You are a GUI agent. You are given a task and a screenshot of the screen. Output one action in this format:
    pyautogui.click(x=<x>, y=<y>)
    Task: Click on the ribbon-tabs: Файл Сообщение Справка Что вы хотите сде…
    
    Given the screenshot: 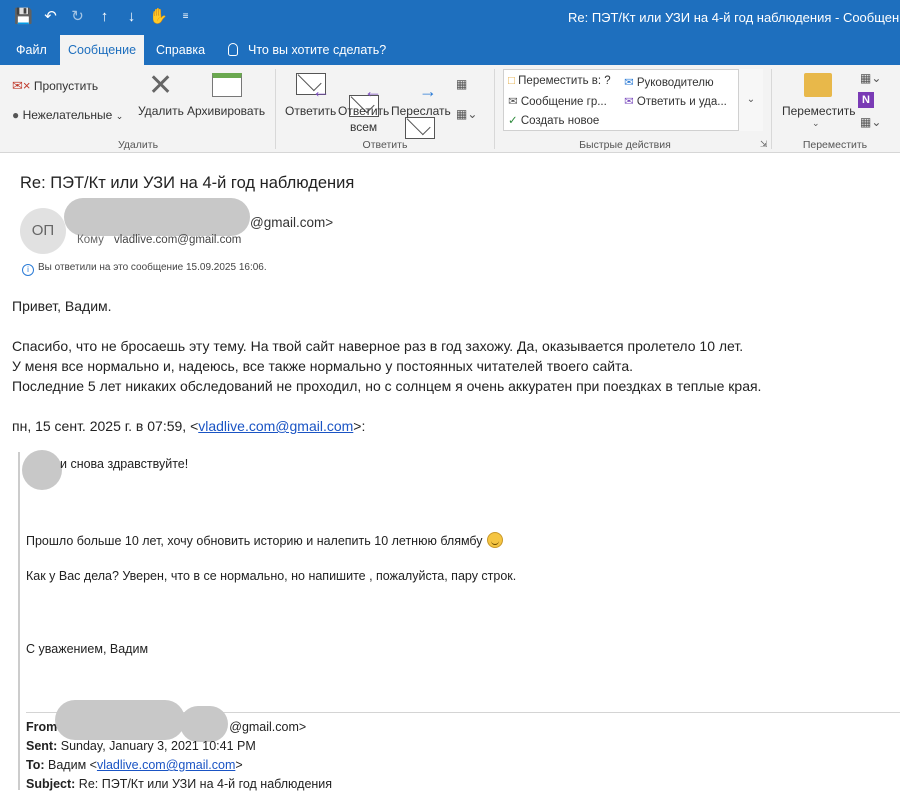 What is the action you would take?
    pyautogui.click(x=450, y=50)
    